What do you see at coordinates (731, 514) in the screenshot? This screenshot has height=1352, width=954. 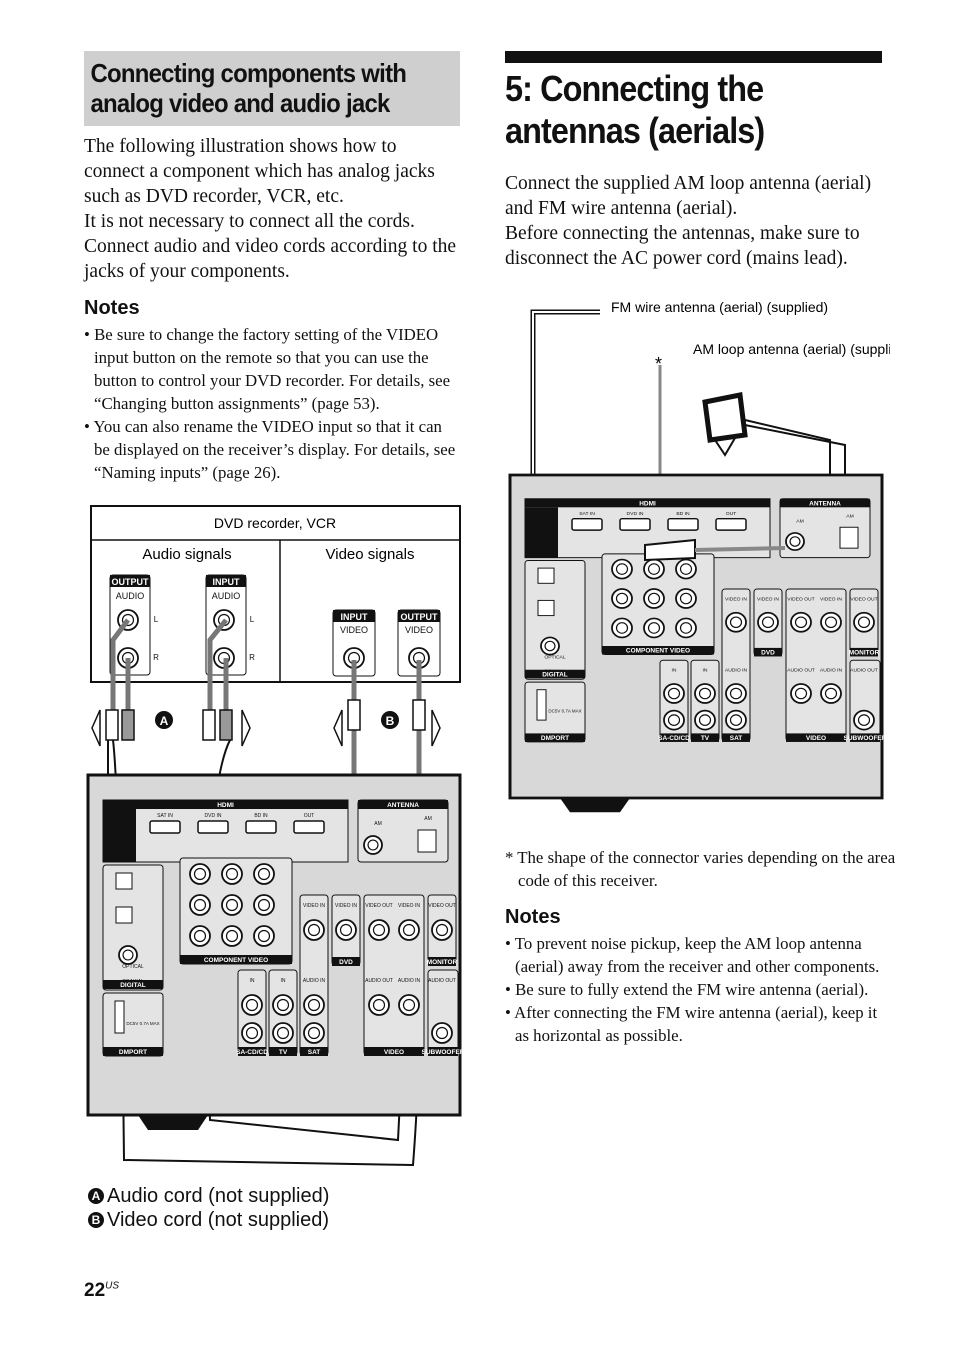 I see `panel-label: OUT` at bounding box center [731, 514].